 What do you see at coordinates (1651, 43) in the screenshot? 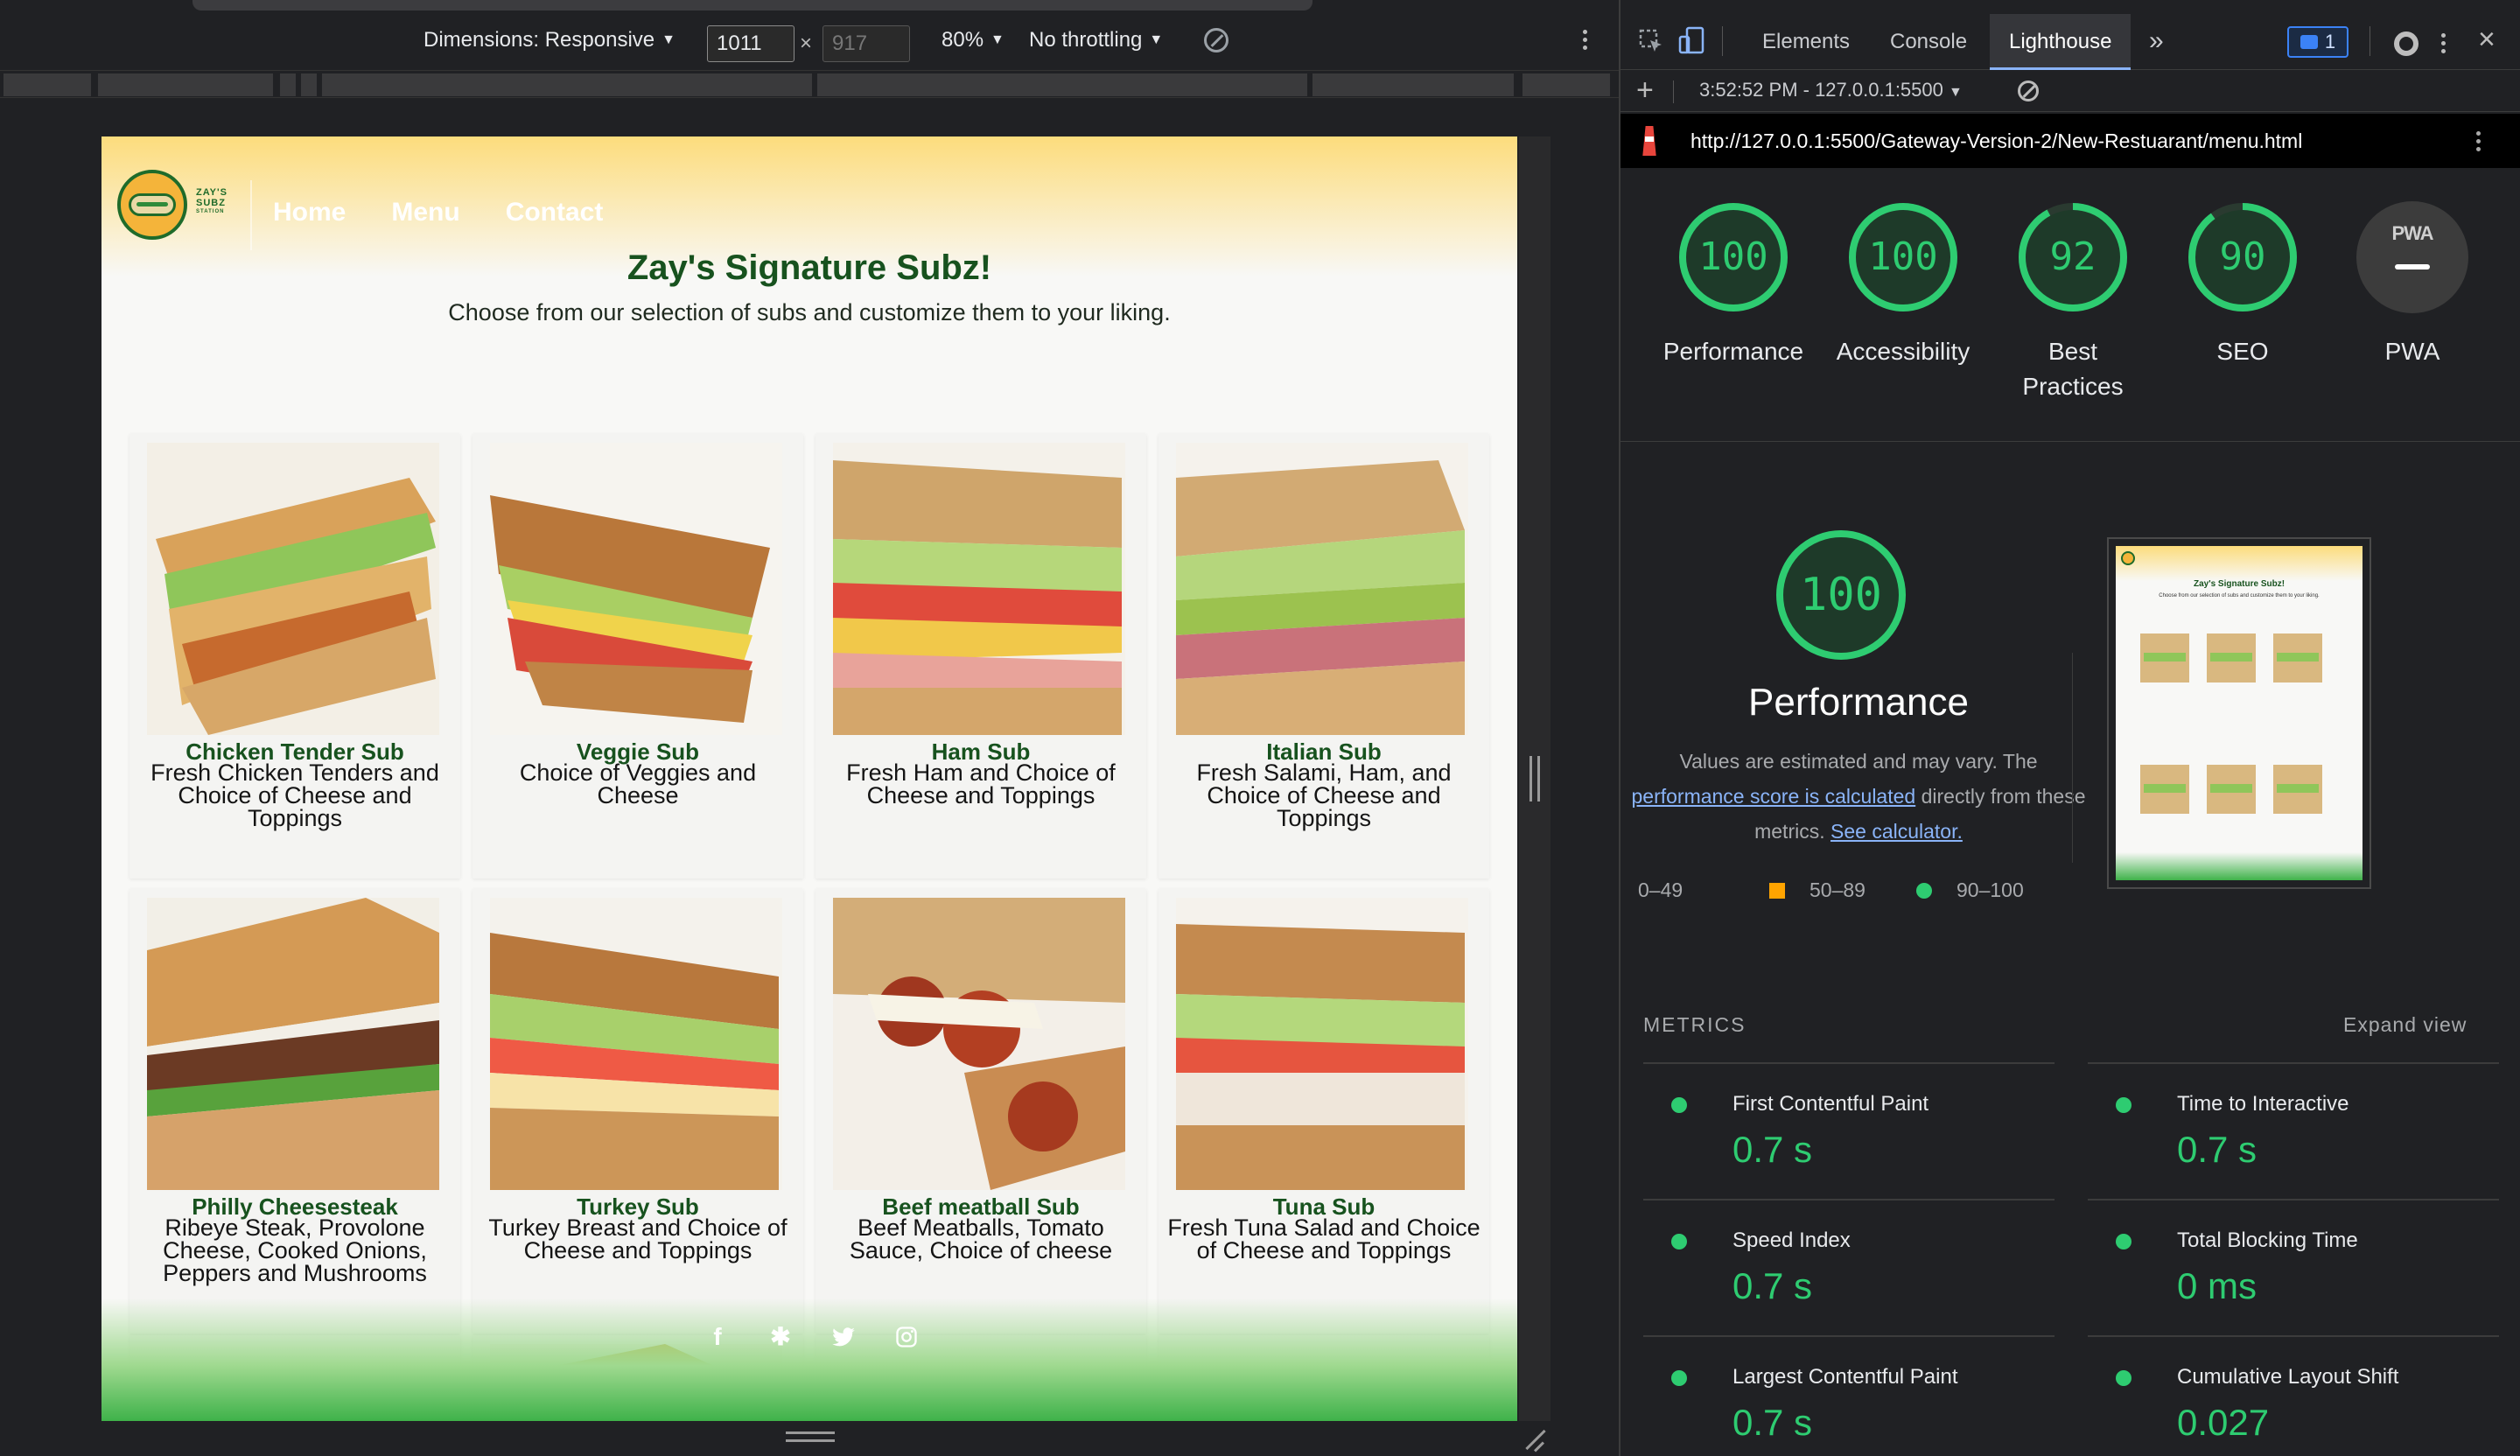
I see `inspect-element-icon` at bounding box center [1651, 43].